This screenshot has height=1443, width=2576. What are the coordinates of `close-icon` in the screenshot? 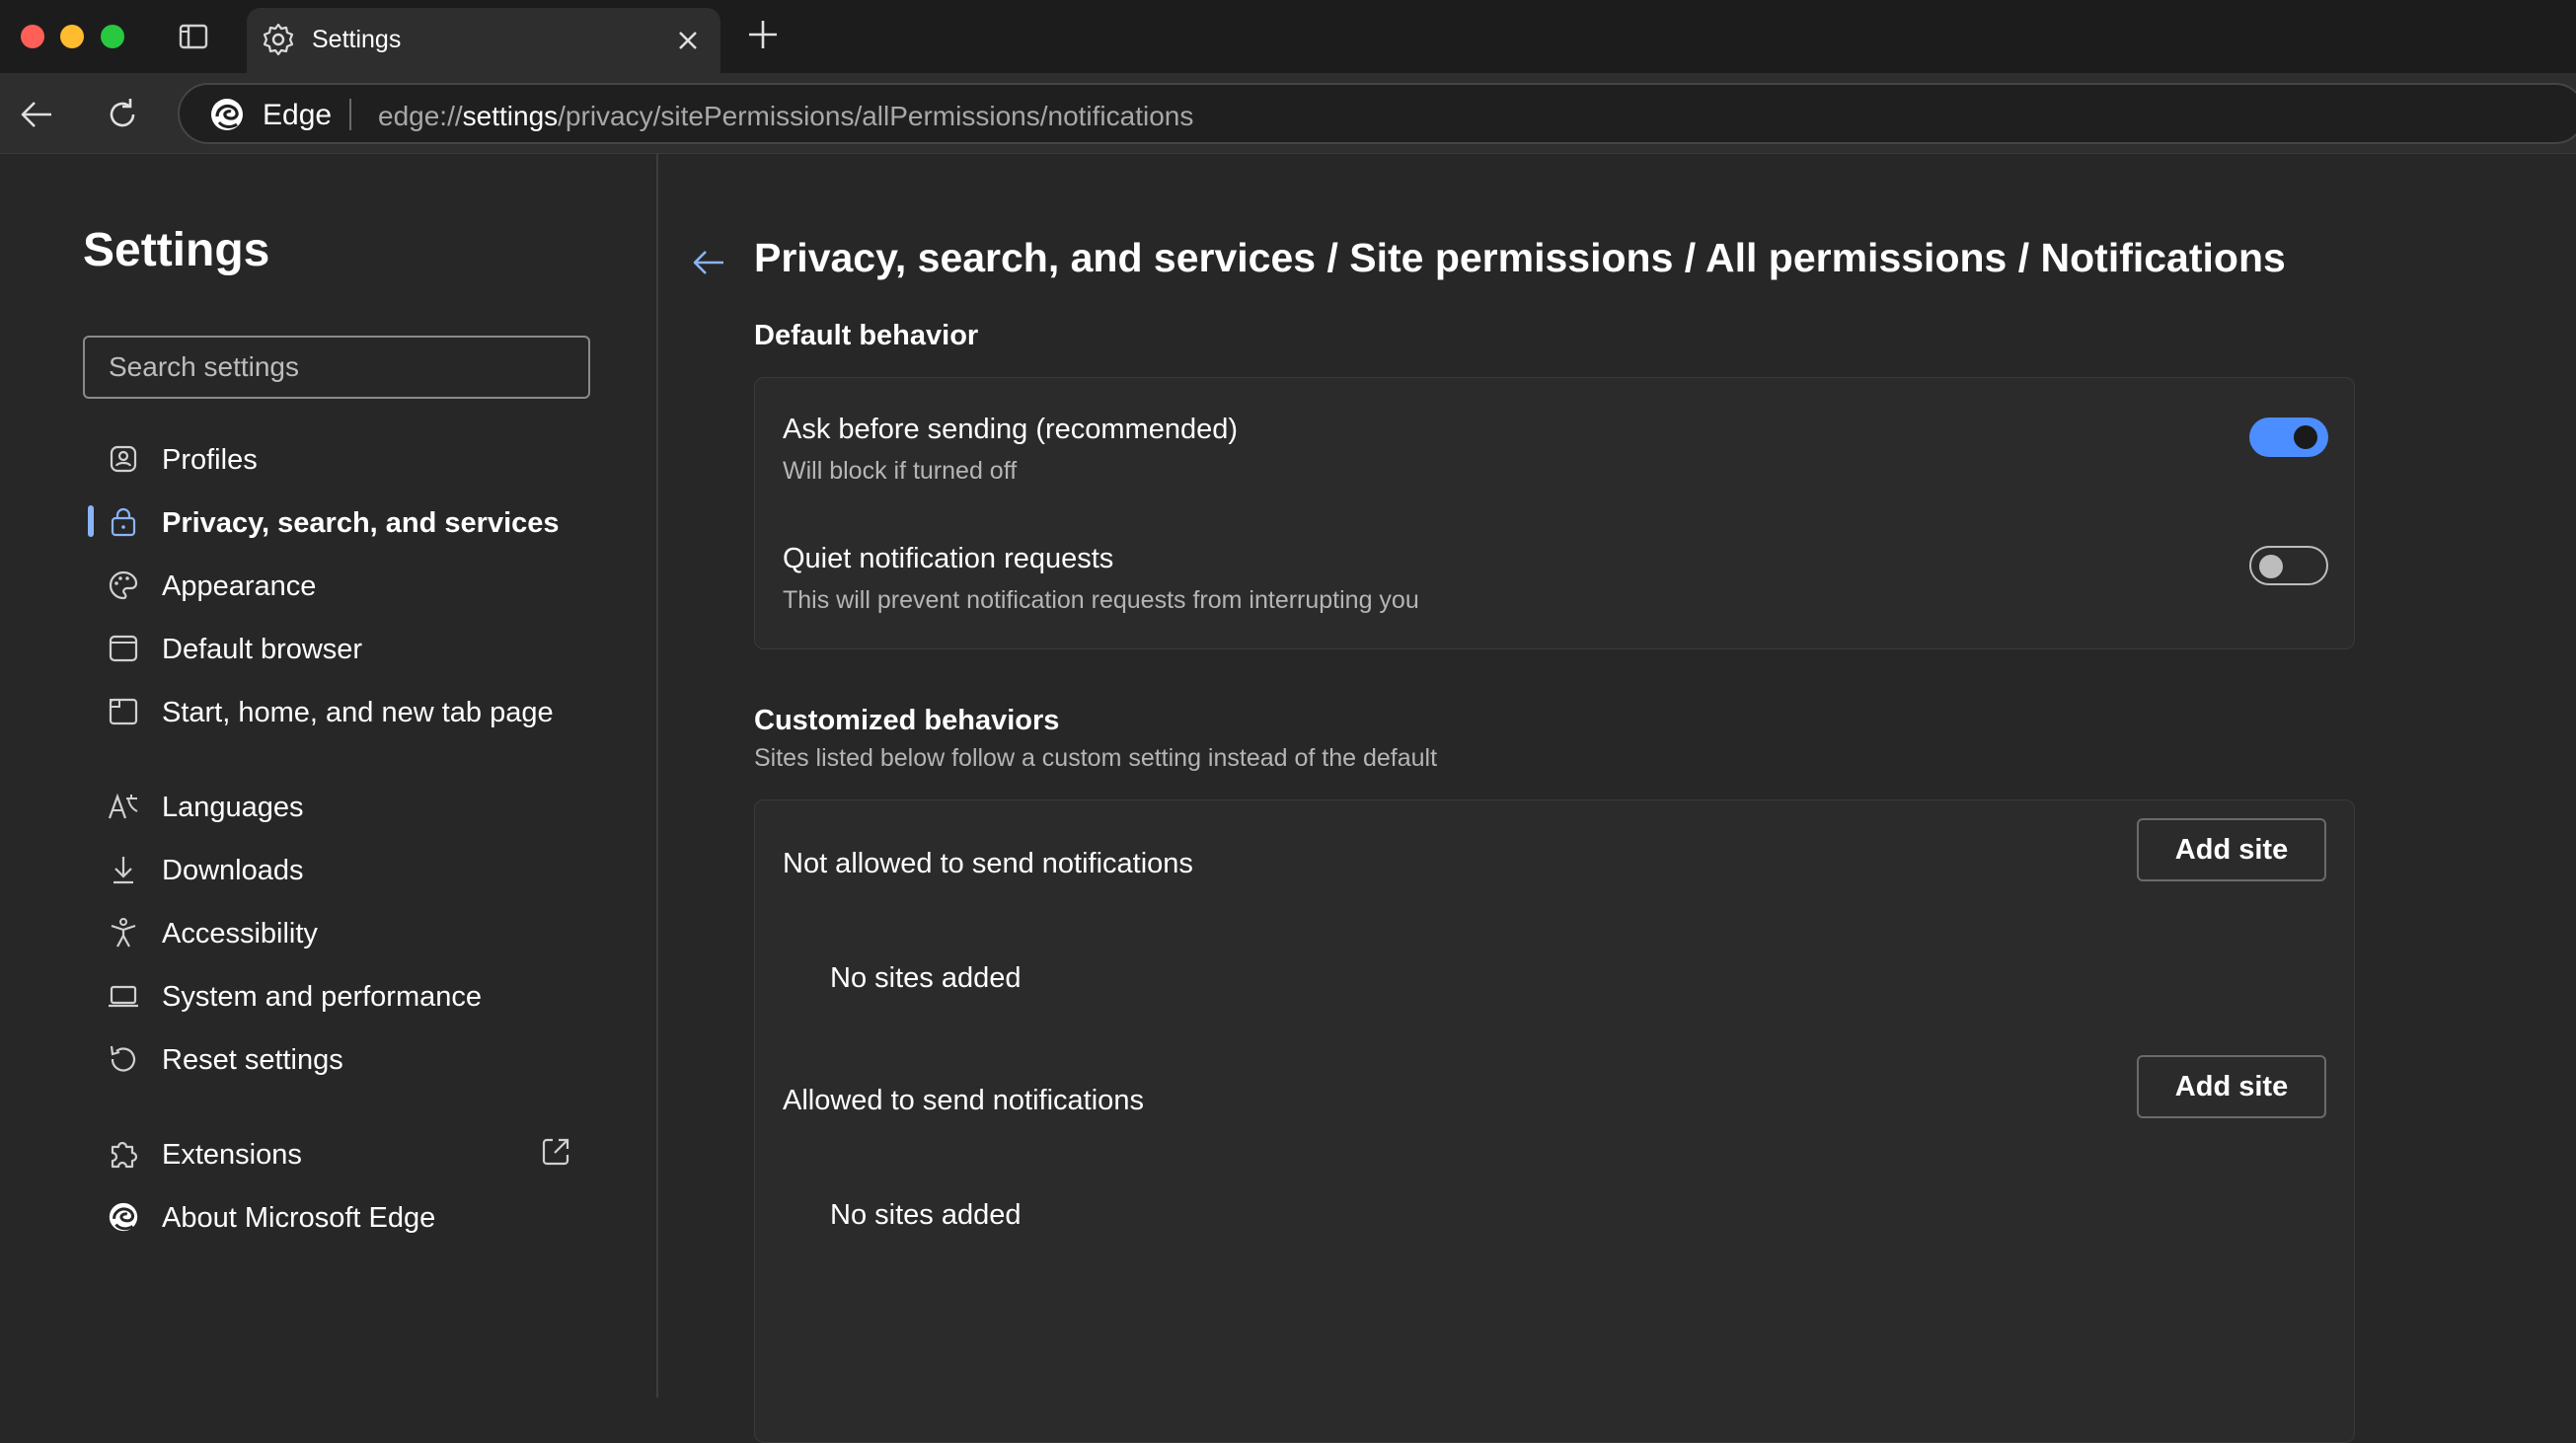 It's located at (688, 40).